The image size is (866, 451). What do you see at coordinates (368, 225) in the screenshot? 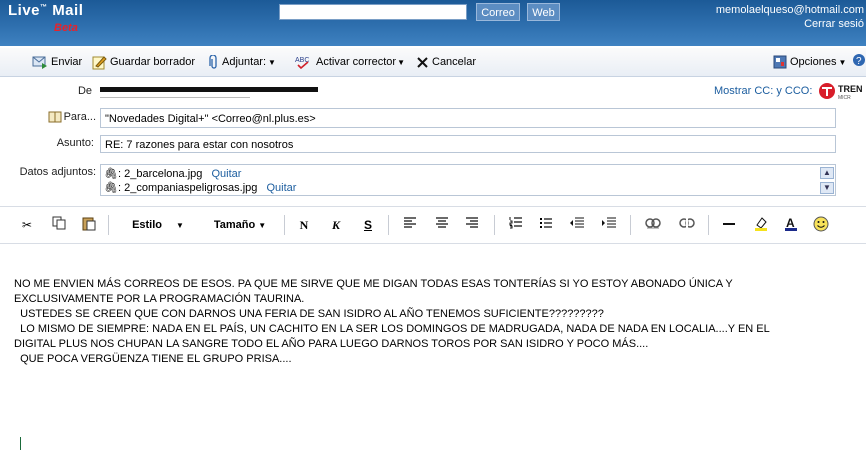
I see `underline-button: S` at bounding box center [368, 225].